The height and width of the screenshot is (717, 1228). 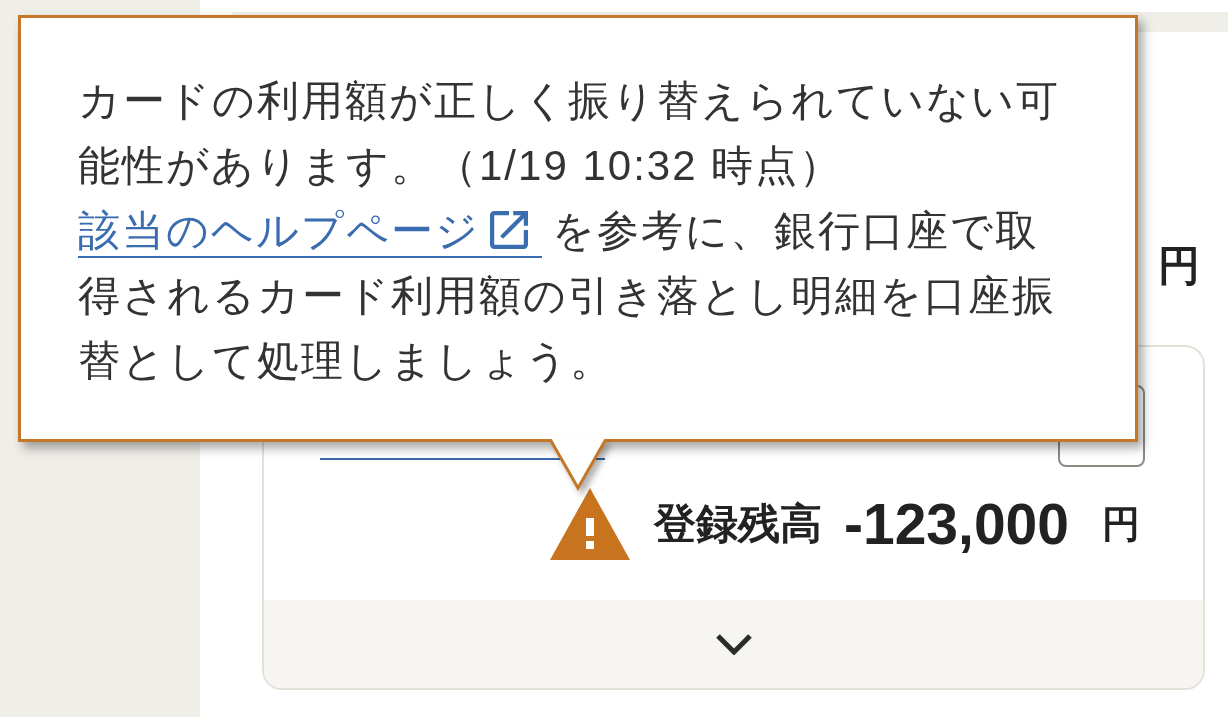 I want to click on balance-amount: -123,000, so click(x=956, y=524).